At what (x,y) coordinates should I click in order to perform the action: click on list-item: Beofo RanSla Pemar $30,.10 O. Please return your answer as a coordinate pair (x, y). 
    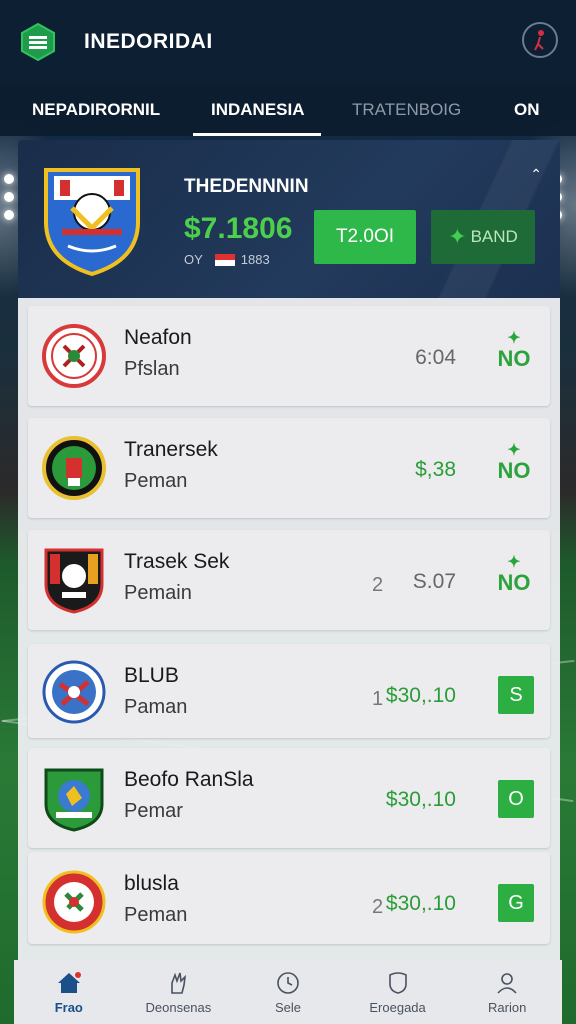
    Looking at the image, I should click on (289, 798).